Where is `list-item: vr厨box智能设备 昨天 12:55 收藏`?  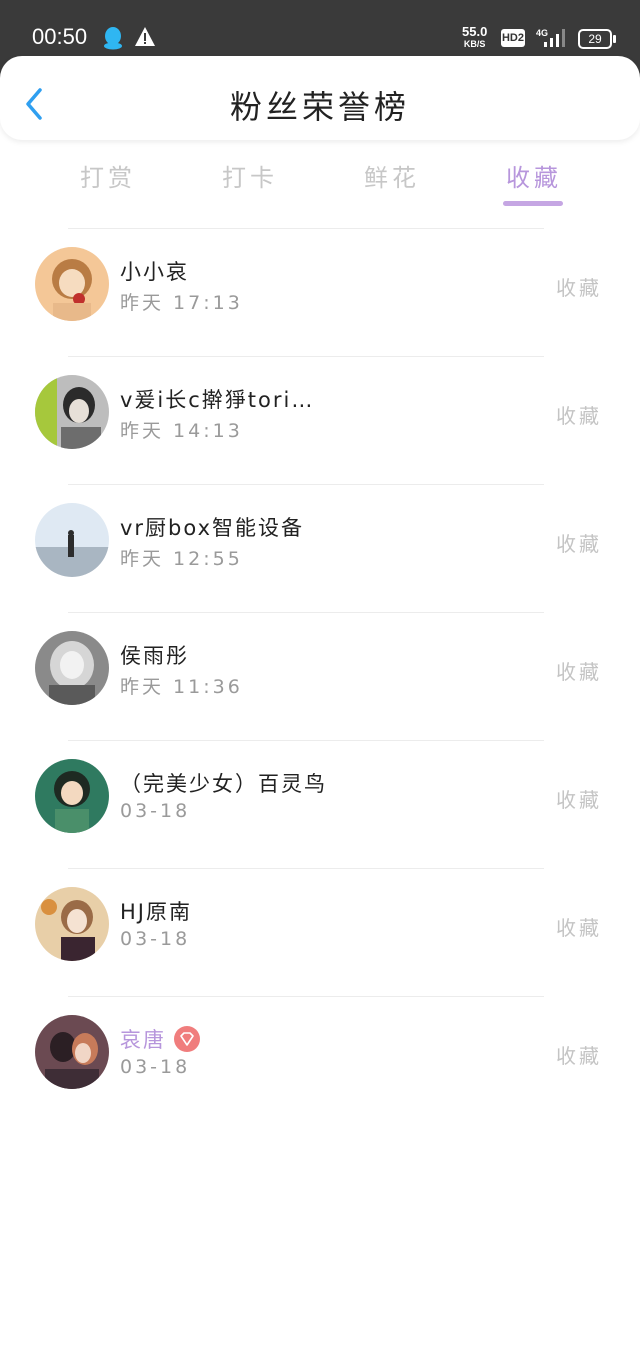
list-item: vr厨box智能设备 昨天 12:55 收藏 is located at coordinates (320, 548).